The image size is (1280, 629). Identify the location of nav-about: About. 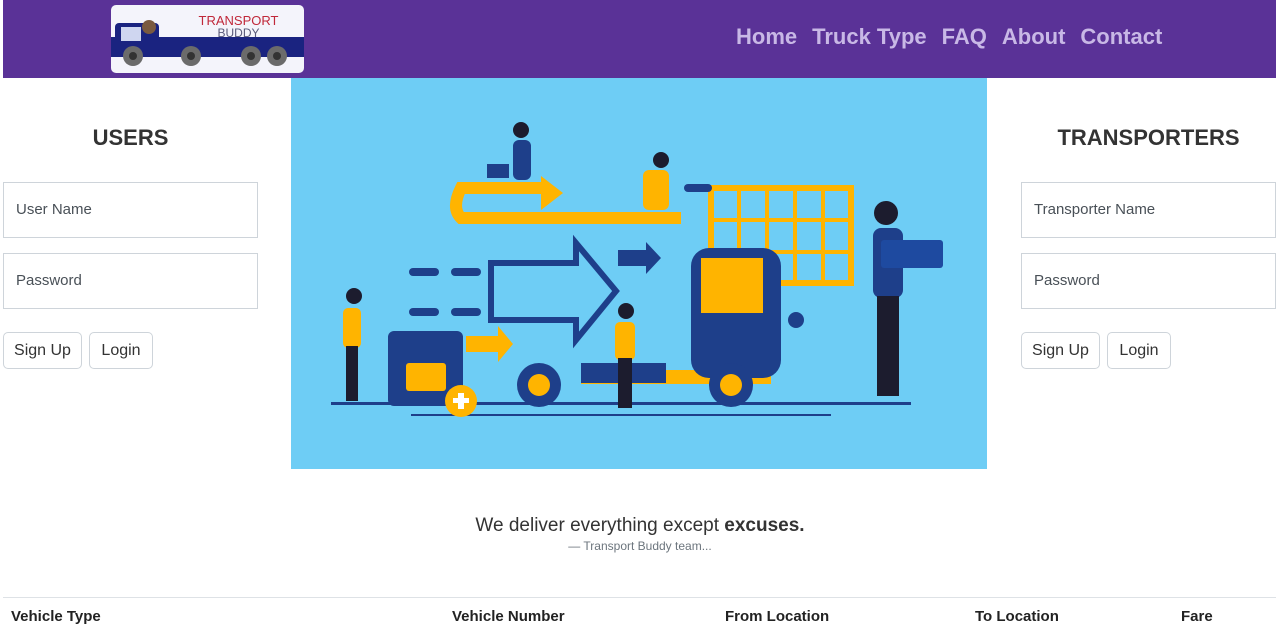
(1034, 37).